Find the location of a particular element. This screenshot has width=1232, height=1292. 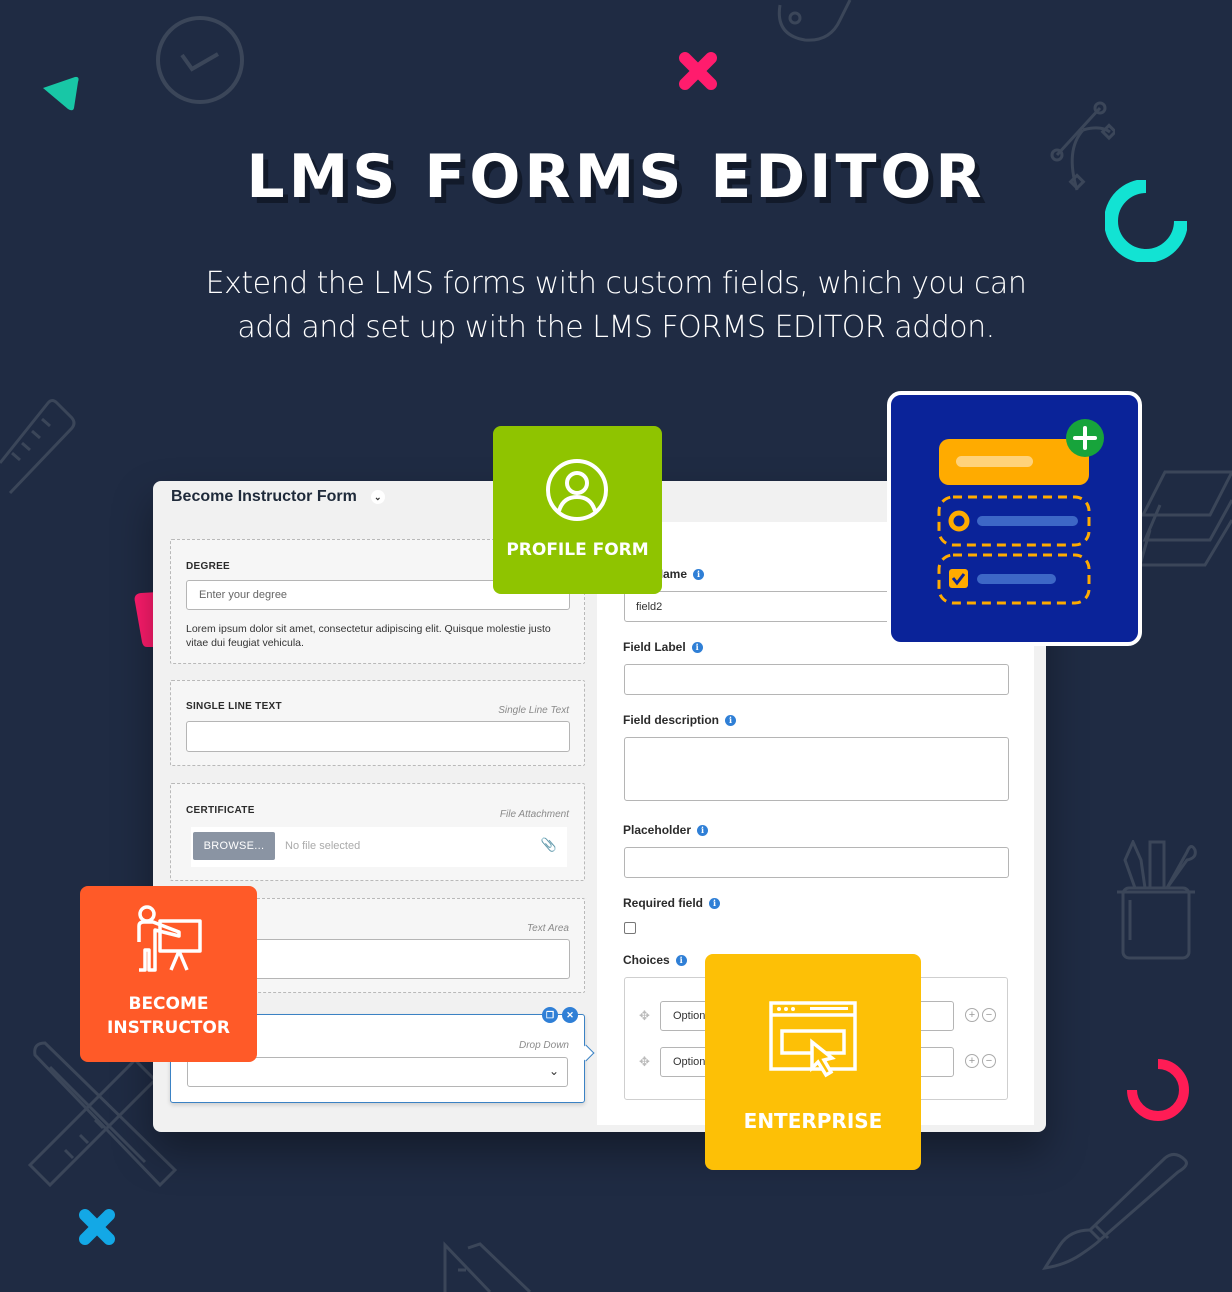

placeholder-input is located at coordinates (816, 862).